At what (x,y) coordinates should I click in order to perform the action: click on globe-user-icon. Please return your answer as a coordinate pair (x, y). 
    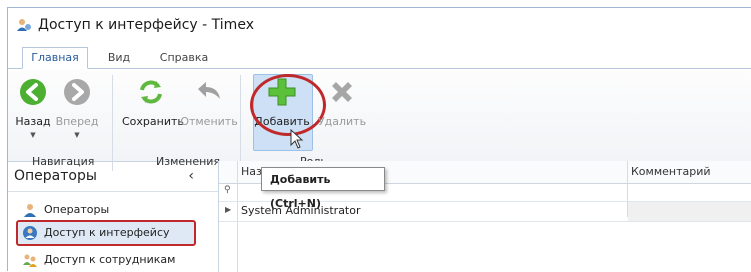
    Looking at the image, I should click on (30, 233).